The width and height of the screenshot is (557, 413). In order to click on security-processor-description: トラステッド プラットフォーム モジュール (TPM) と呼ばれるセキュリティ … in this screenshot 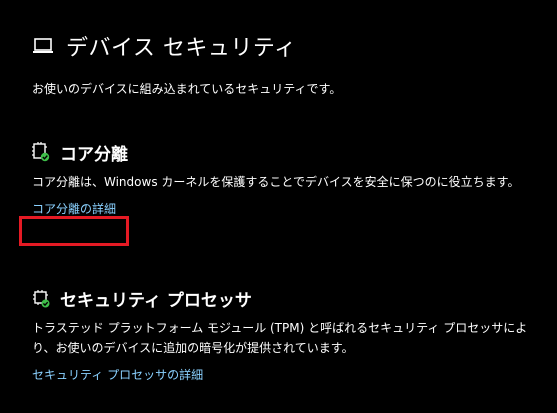, I will do `click(280, 338)`.